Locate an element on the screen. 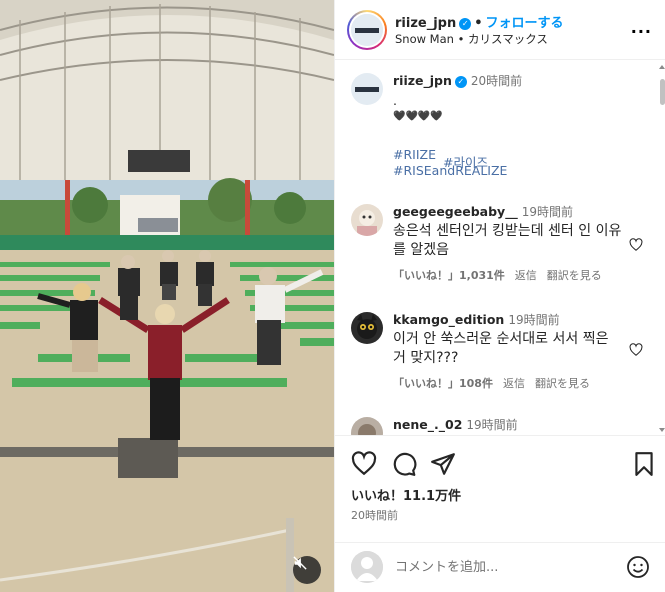 The width and height of the screenshot is (665, 592). current-user-avatar is located at coordinates (367, 567).